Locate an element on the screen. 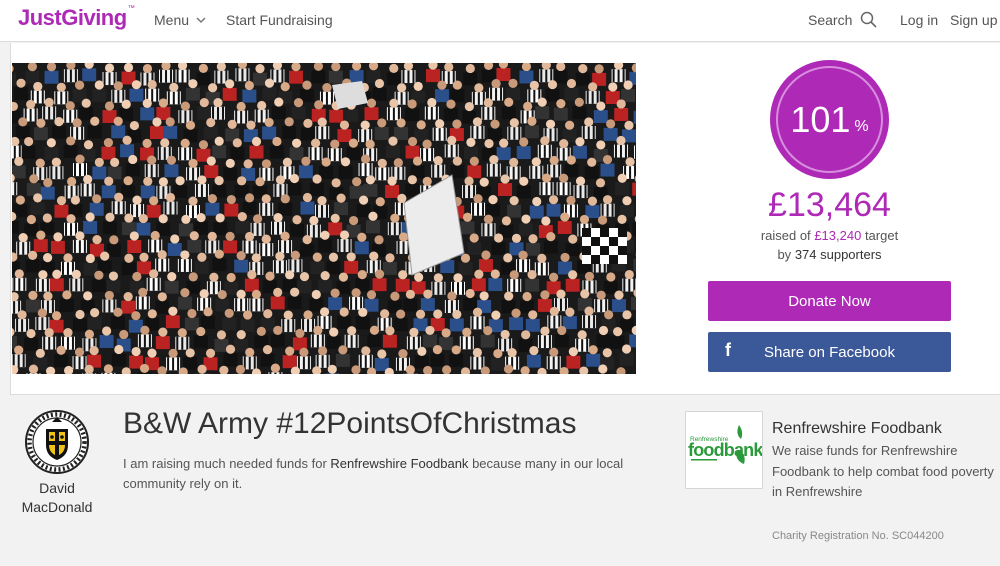 This screenshot has height=566, width=1000. fundraiser-name: David MacDonald is located at coordinates (57, 498).